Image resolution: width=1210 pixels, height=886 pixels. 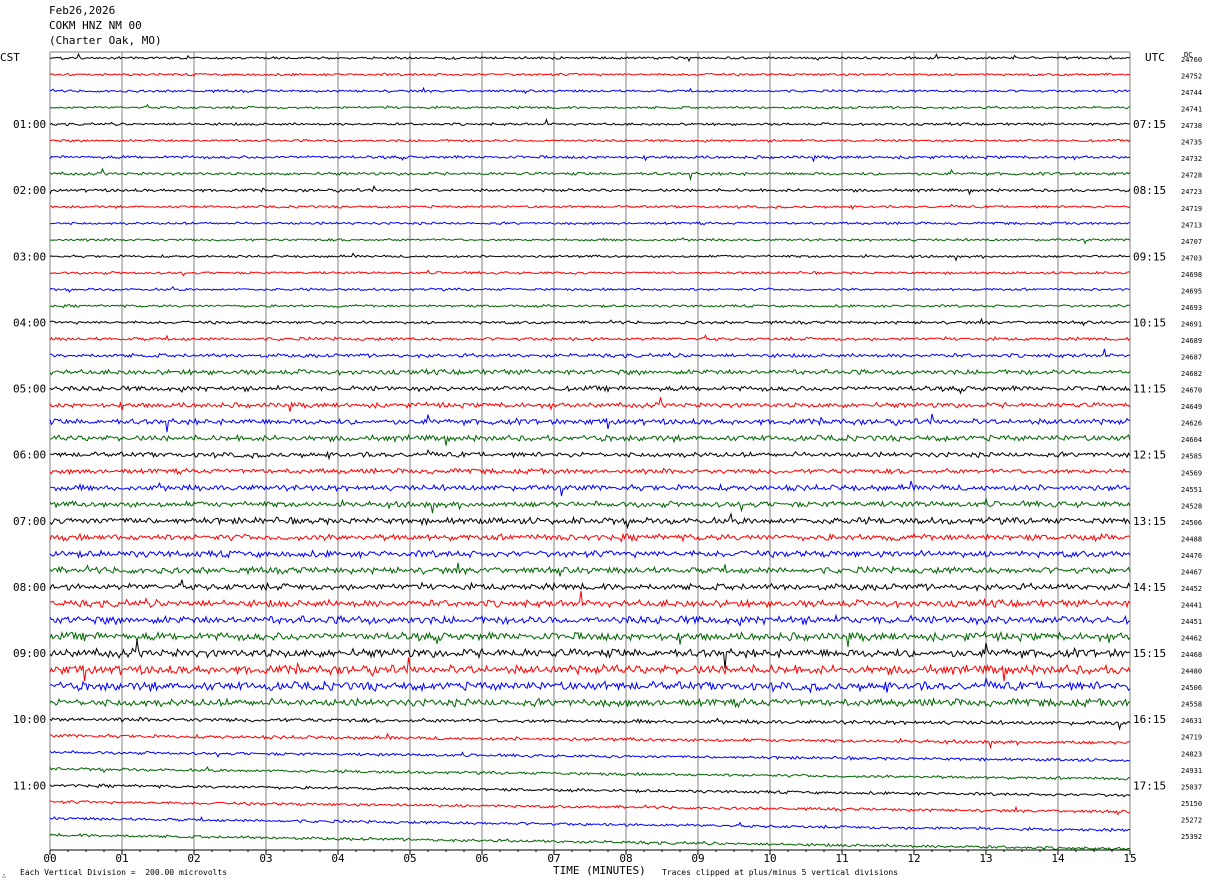 I want to click on corner-mark-icon: ∴, so click(x=4, y=876).